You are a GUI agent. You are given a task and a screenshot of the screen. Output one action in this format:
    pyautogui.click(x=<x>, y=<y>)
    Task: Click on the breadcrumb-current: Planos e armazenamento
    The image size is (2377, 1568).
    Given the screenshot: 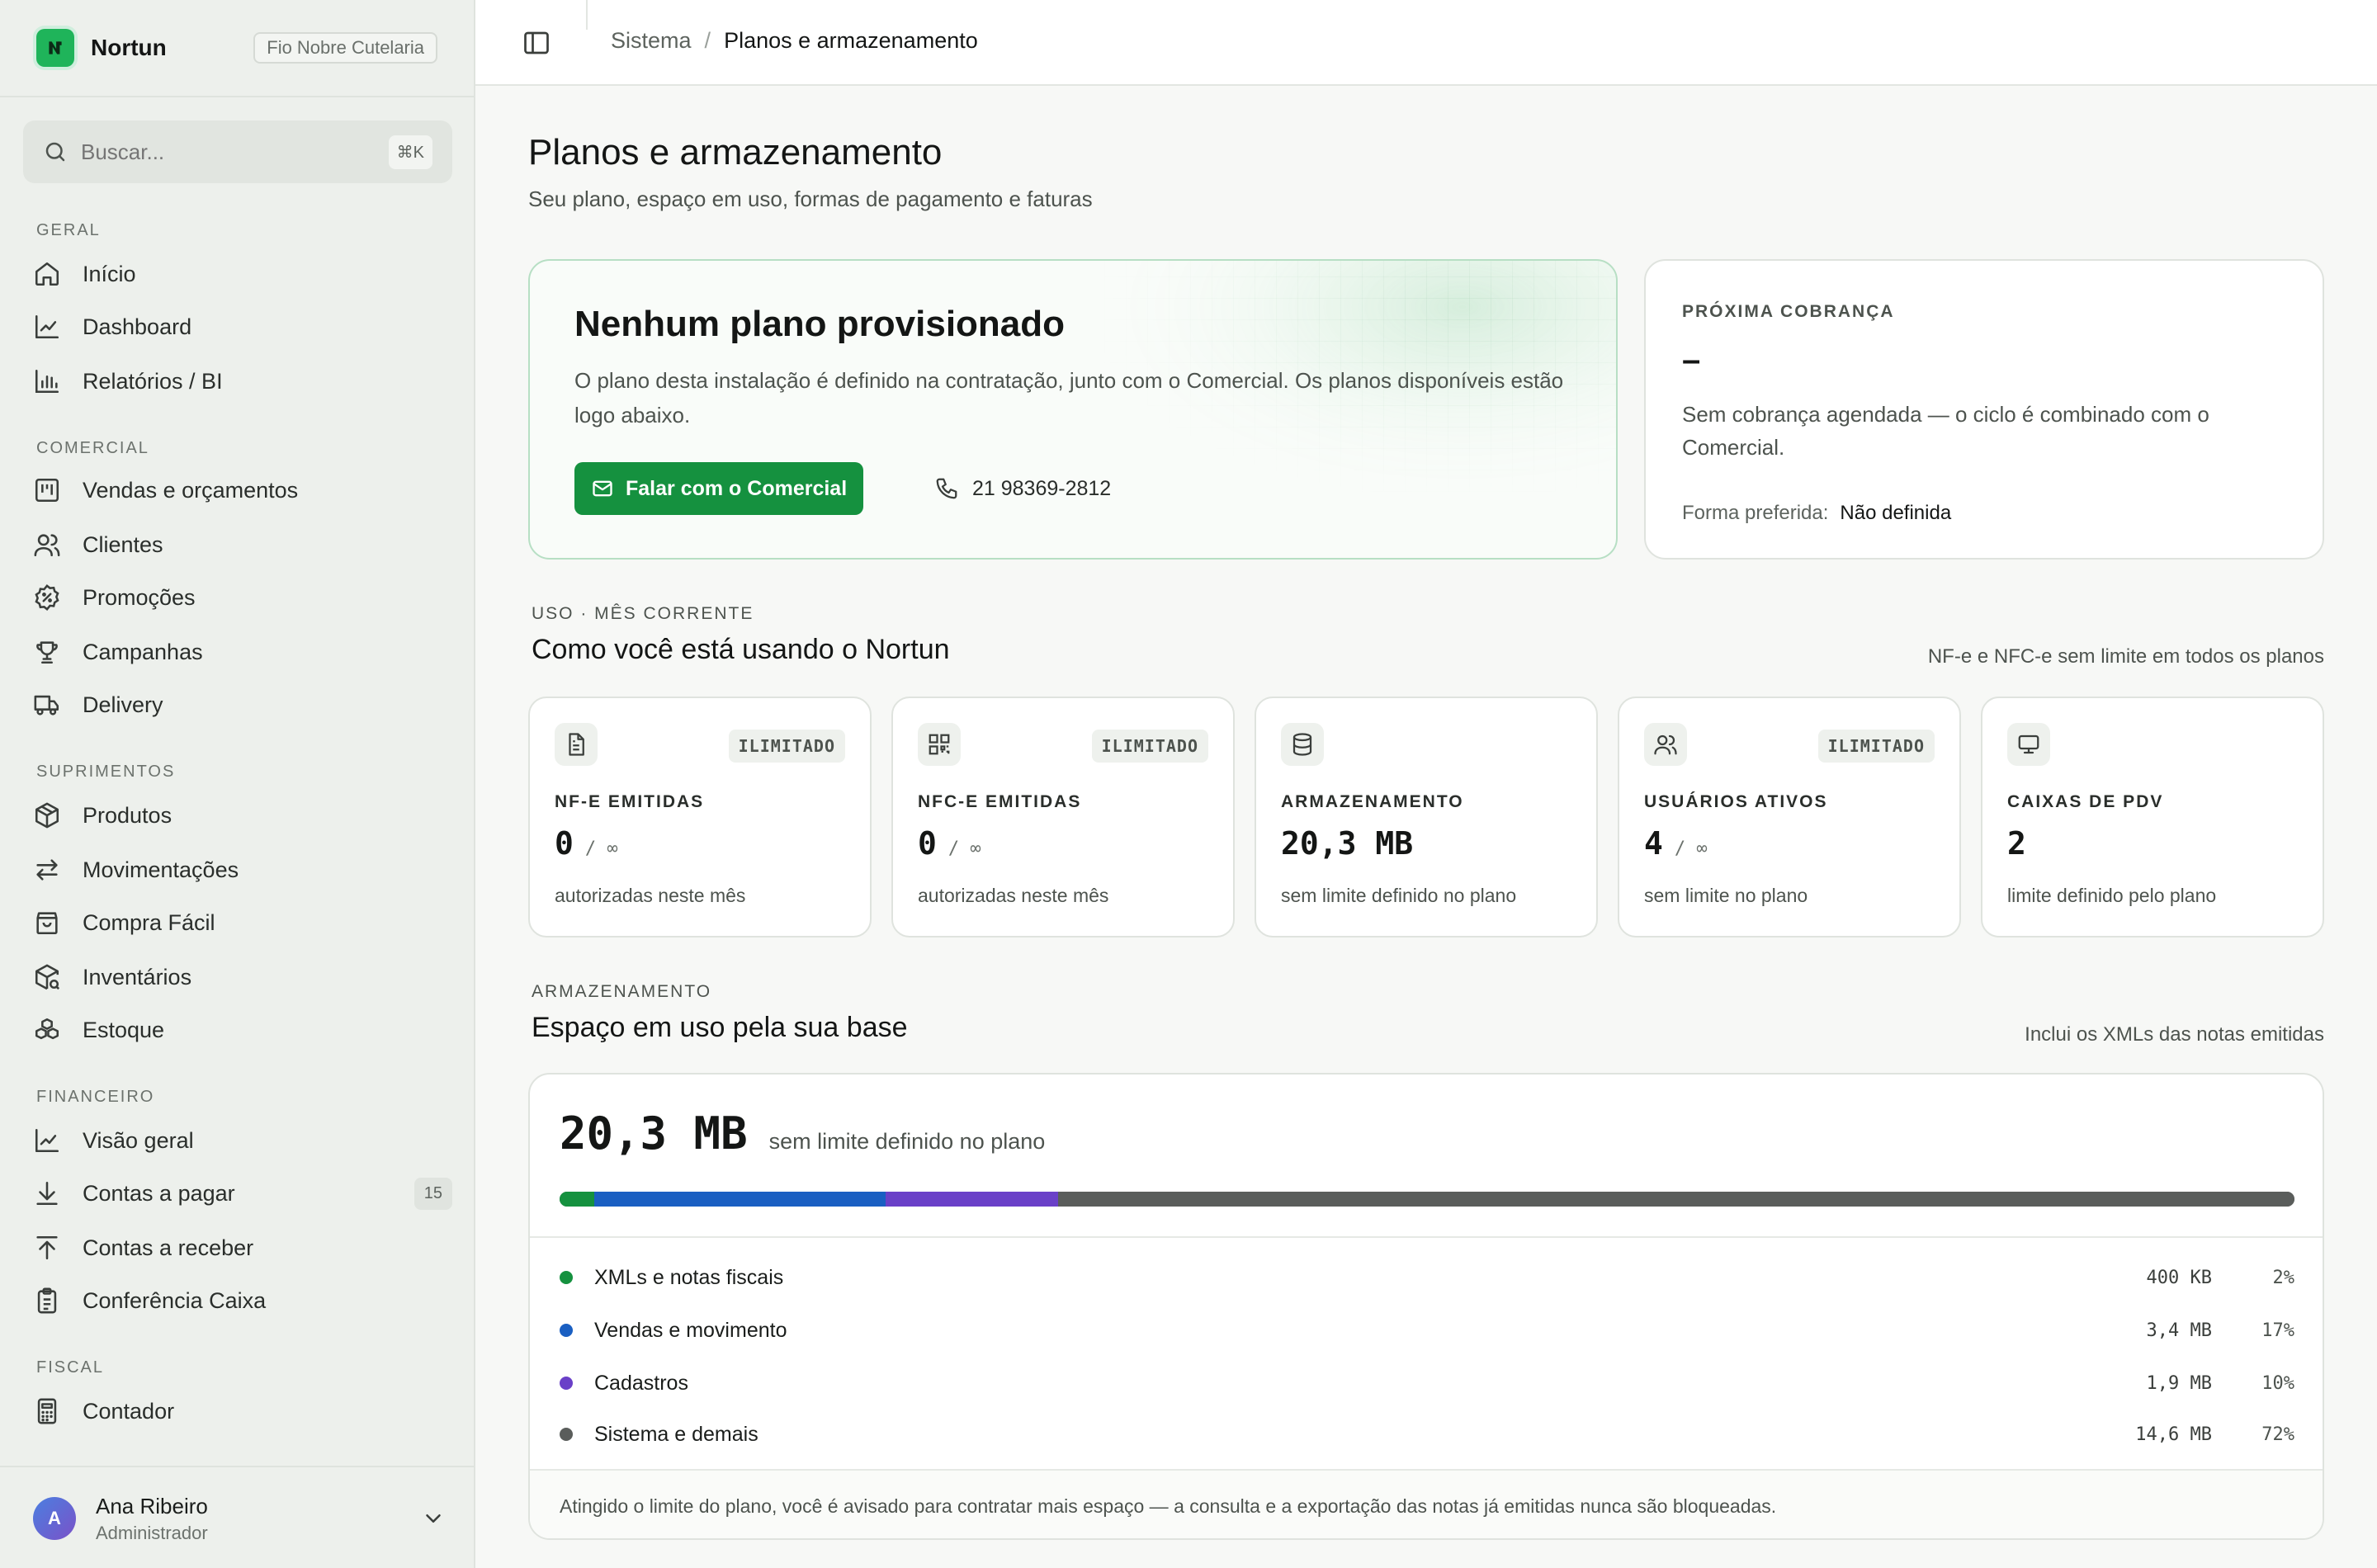 What is the action you would take?
    pyautogui.click(x=851, y=40)
    